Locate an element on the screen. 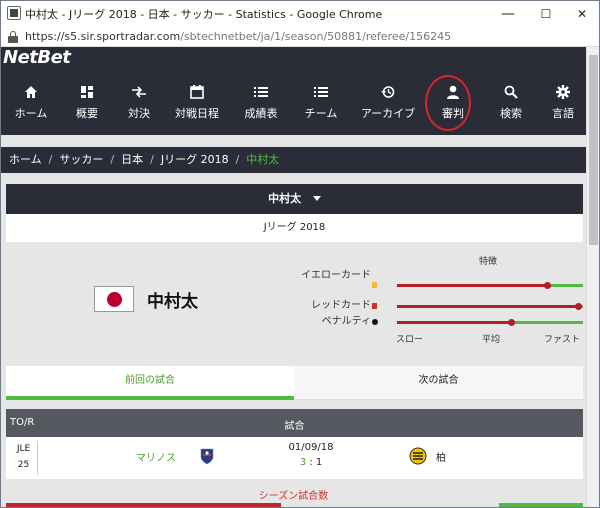 This screenshot has height=508, width=600. stats-header: 特徴 is located at coordinates (488, 262).